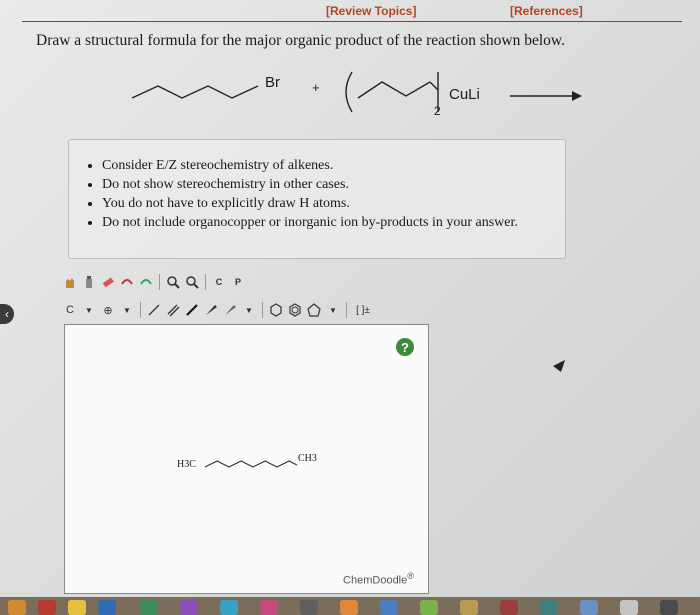  Describe the element at coordinates (307, 458) in the screenshot. I see `drawn-right-label: CH3` at that location.